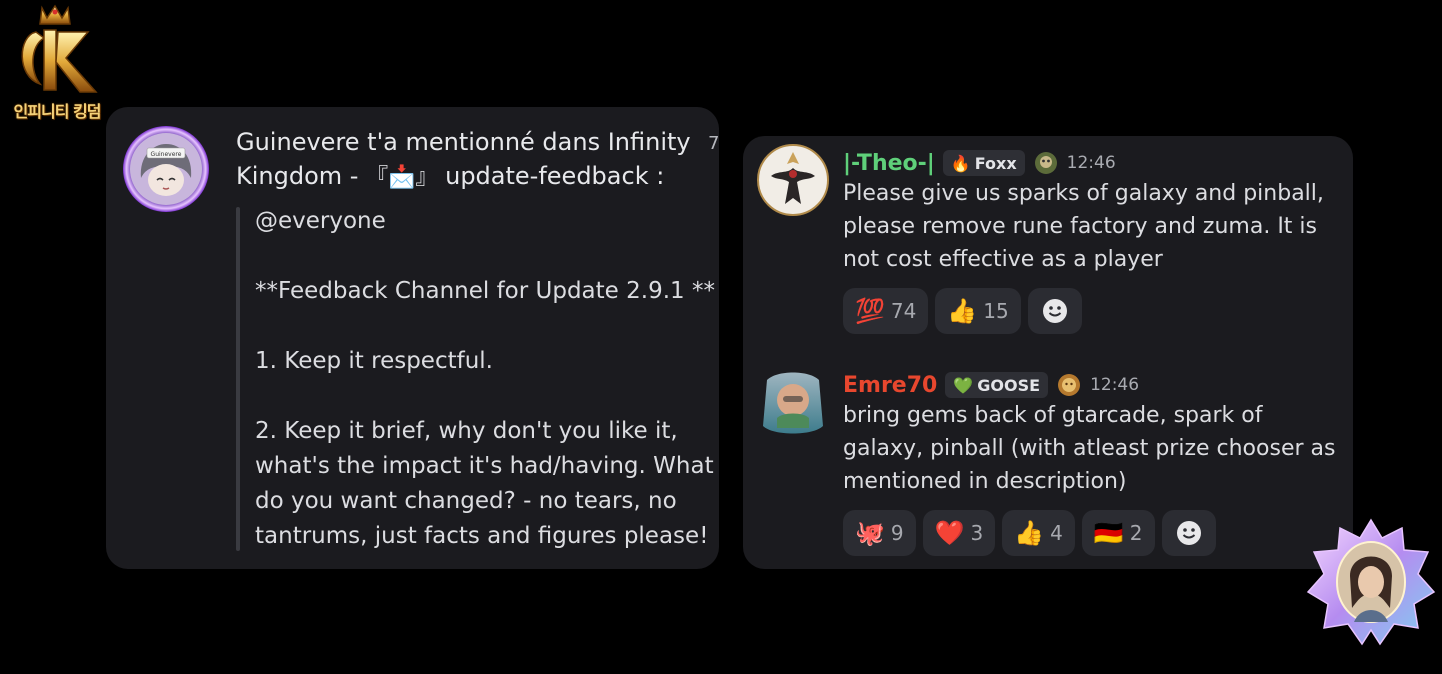 This screenshot has width=1442, height=674. Describe the element at coordinates (238, 379) in the screenshot. I see `quote-bar` at that location.